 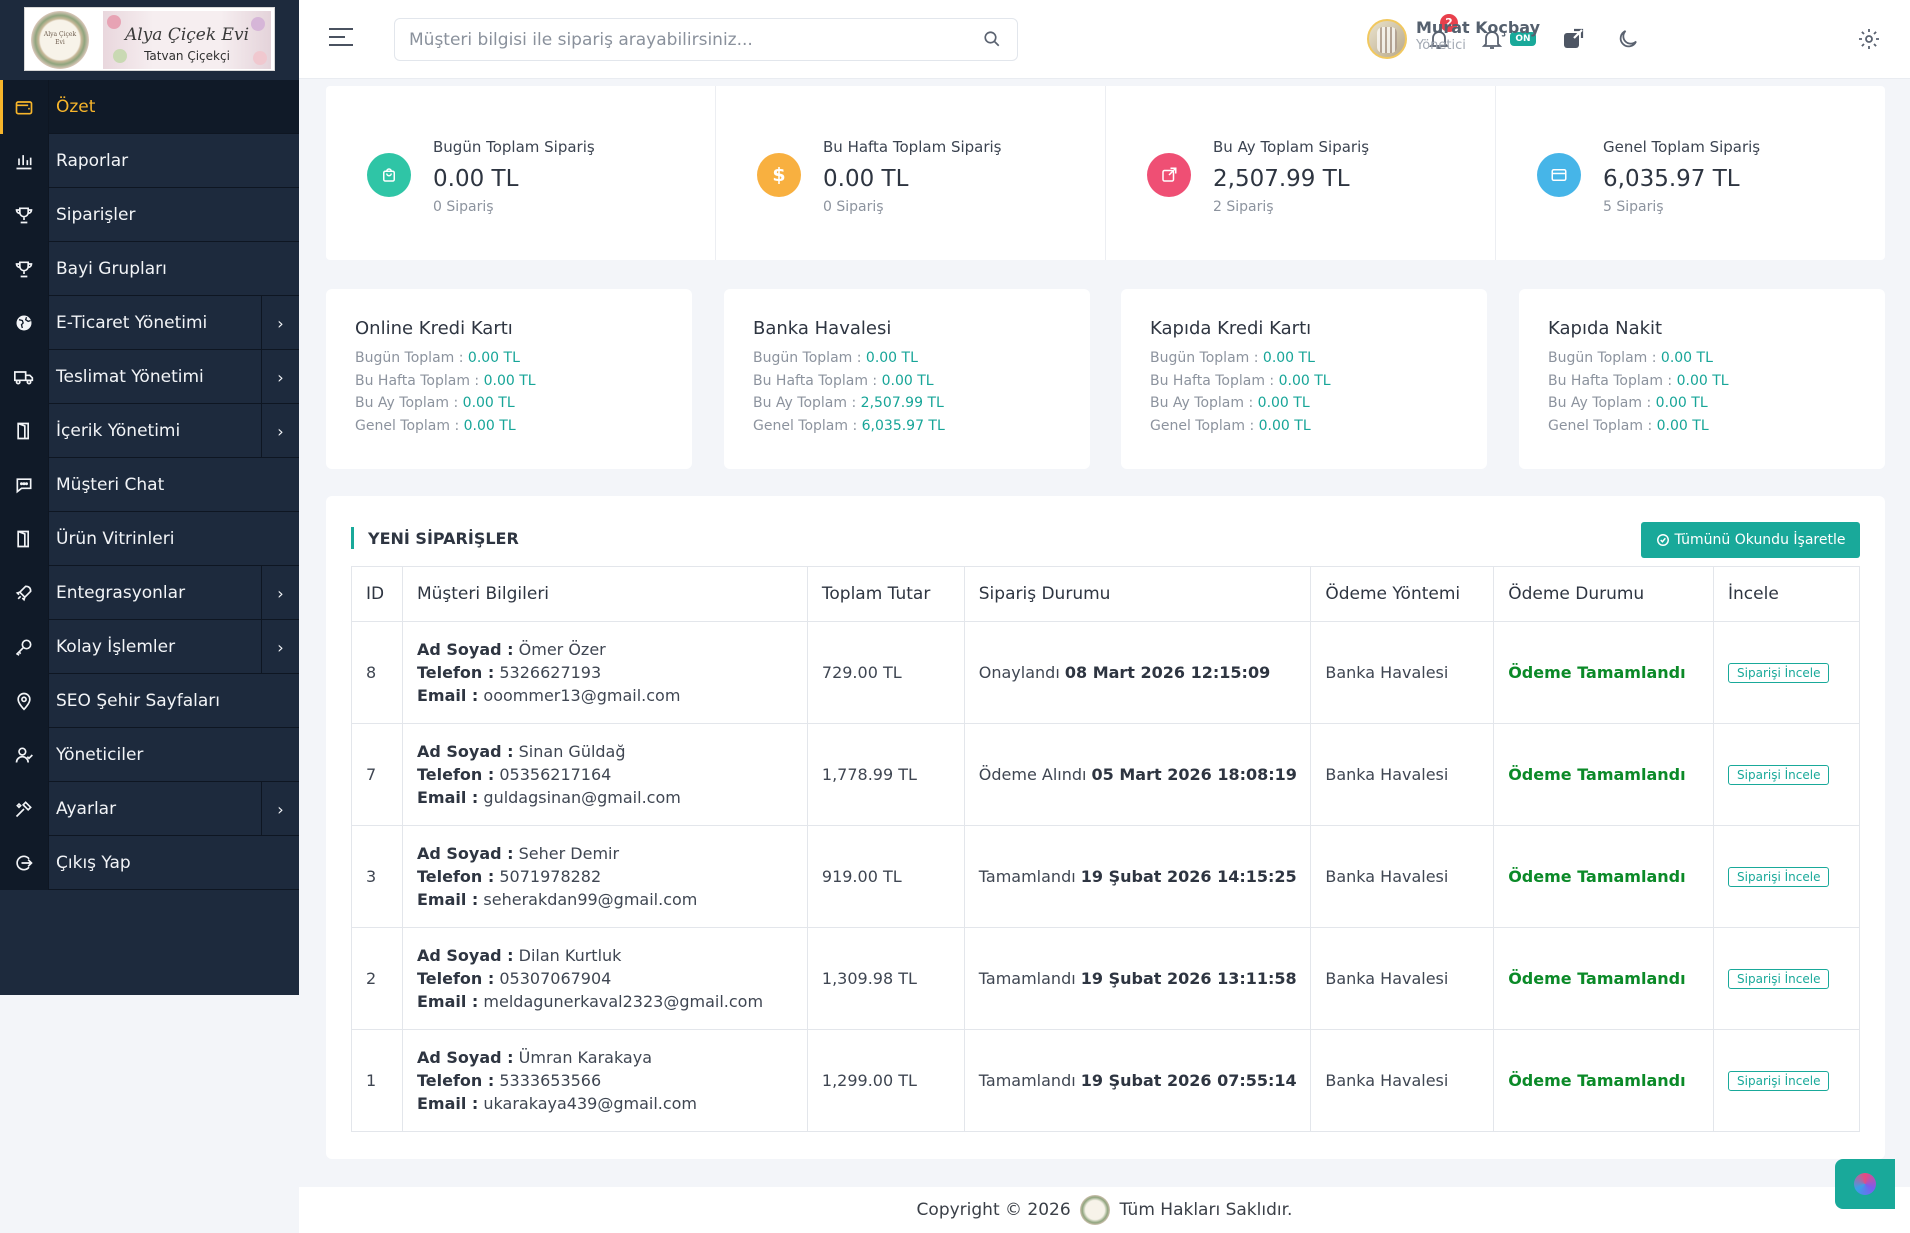 I want to click on column-header: Sipariş Durumu, so click(x=1137, y=594).